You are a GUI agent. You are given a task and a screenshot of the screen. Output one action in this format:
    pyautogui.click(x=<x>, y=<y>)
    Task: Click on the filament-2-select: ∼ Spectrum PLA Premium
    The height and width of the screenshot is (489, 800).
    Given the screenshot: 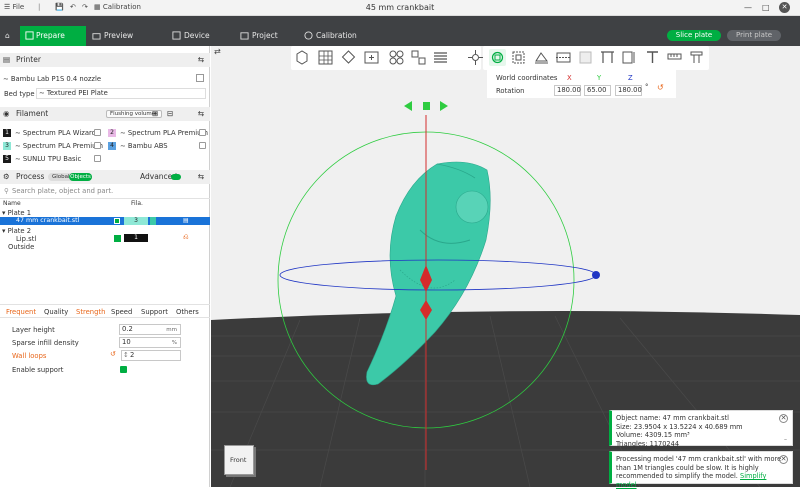 What is the action you would take?
    pyautogui.click(x=164, y=133)
    